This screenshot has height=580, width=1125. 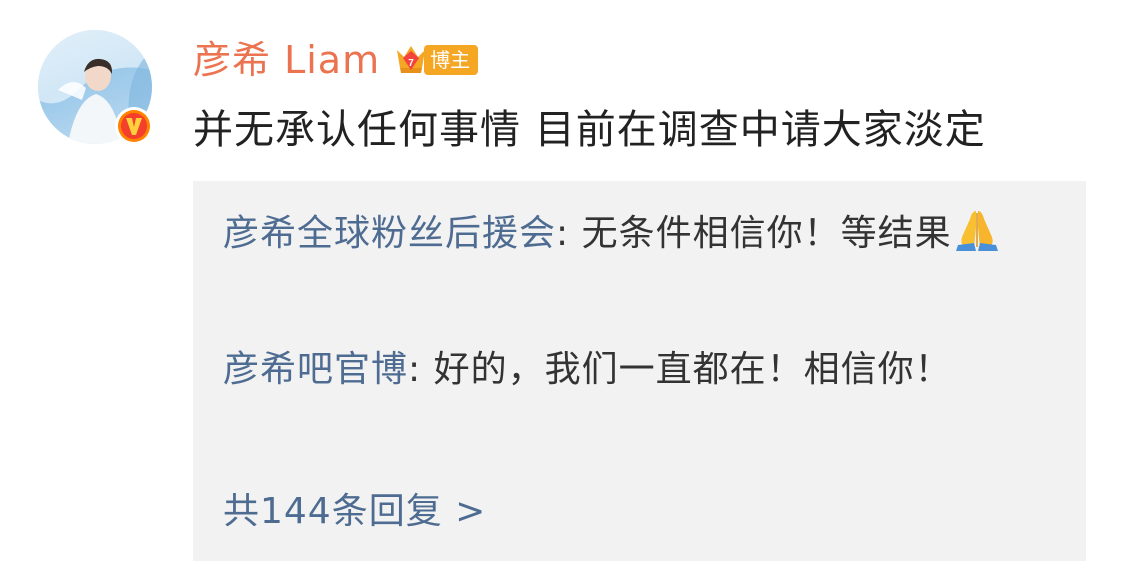 I want to click on comment-author: 彦希全球粉丝后援会, so click(x=389, y=233).